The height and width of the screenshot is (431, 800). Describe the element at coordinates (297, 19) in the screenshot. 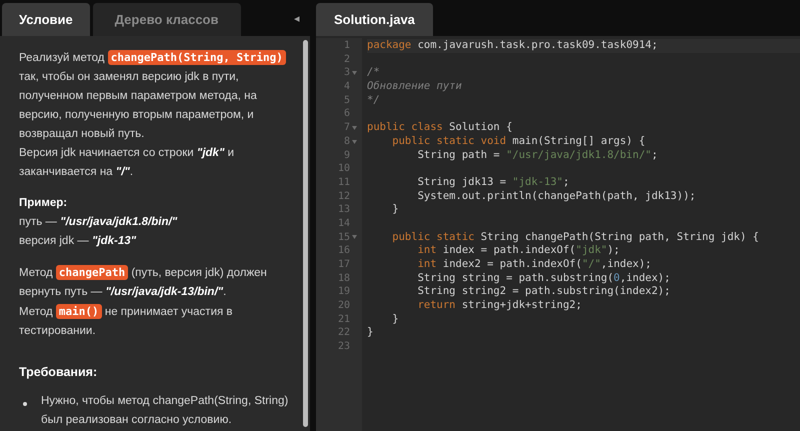

I see `collapse-button: ◂` at that location.